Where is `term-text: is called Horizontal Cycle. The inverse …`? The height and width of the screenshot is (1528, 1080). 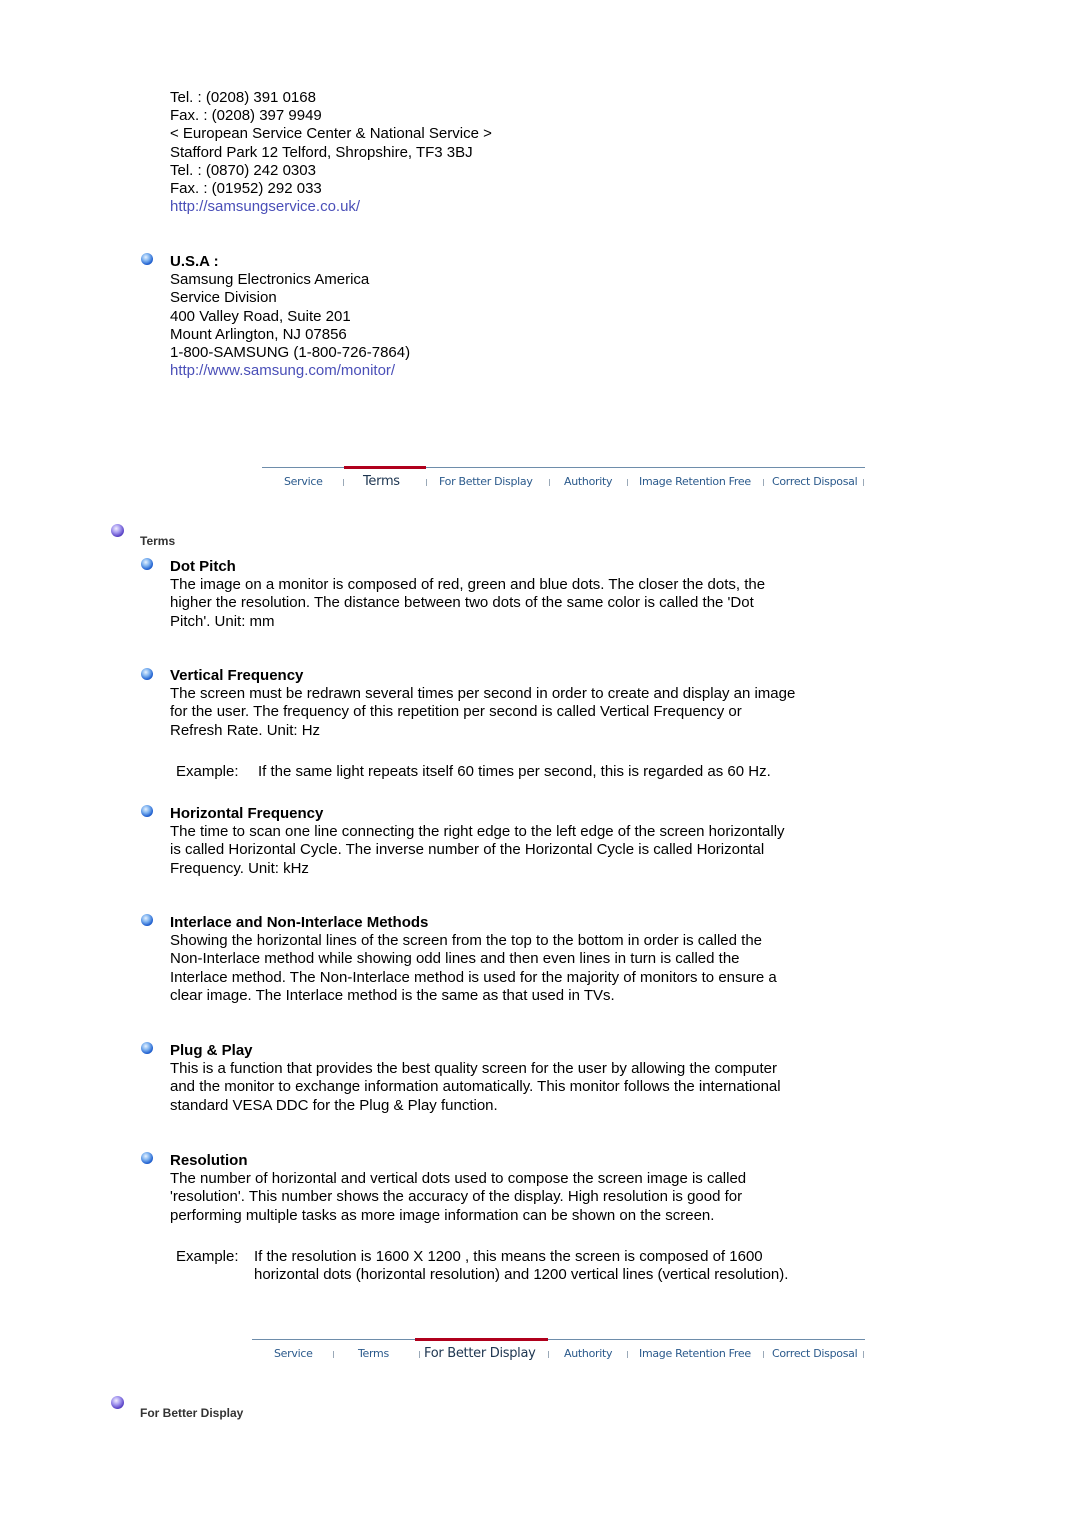
term-text: is called Horizontal Cycle. The inverse … is located at coordinates (467, 850).